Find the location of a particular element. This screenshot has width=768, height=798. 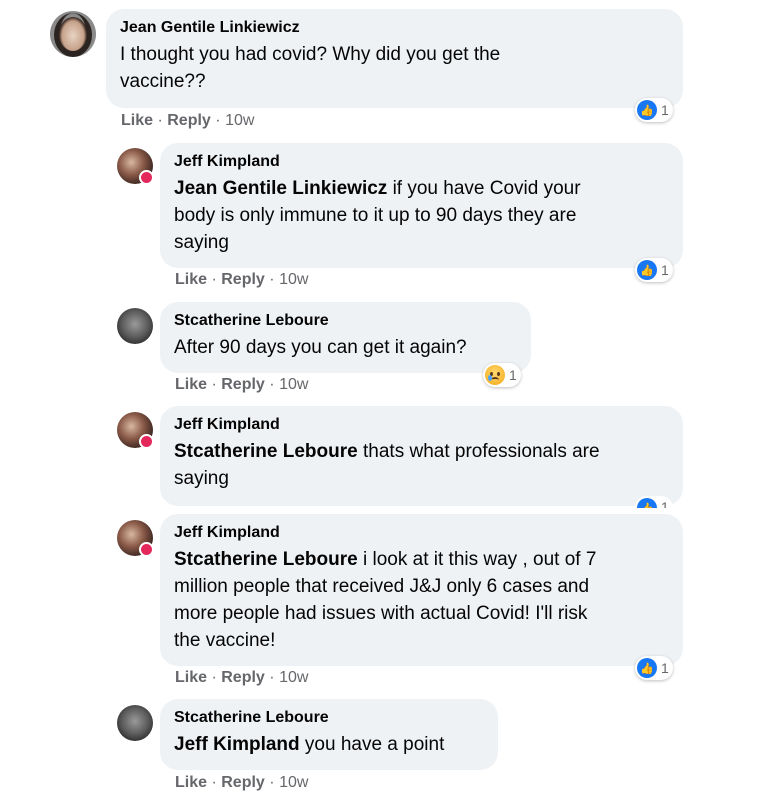

sad-icon is located at coordinates (495, 375).